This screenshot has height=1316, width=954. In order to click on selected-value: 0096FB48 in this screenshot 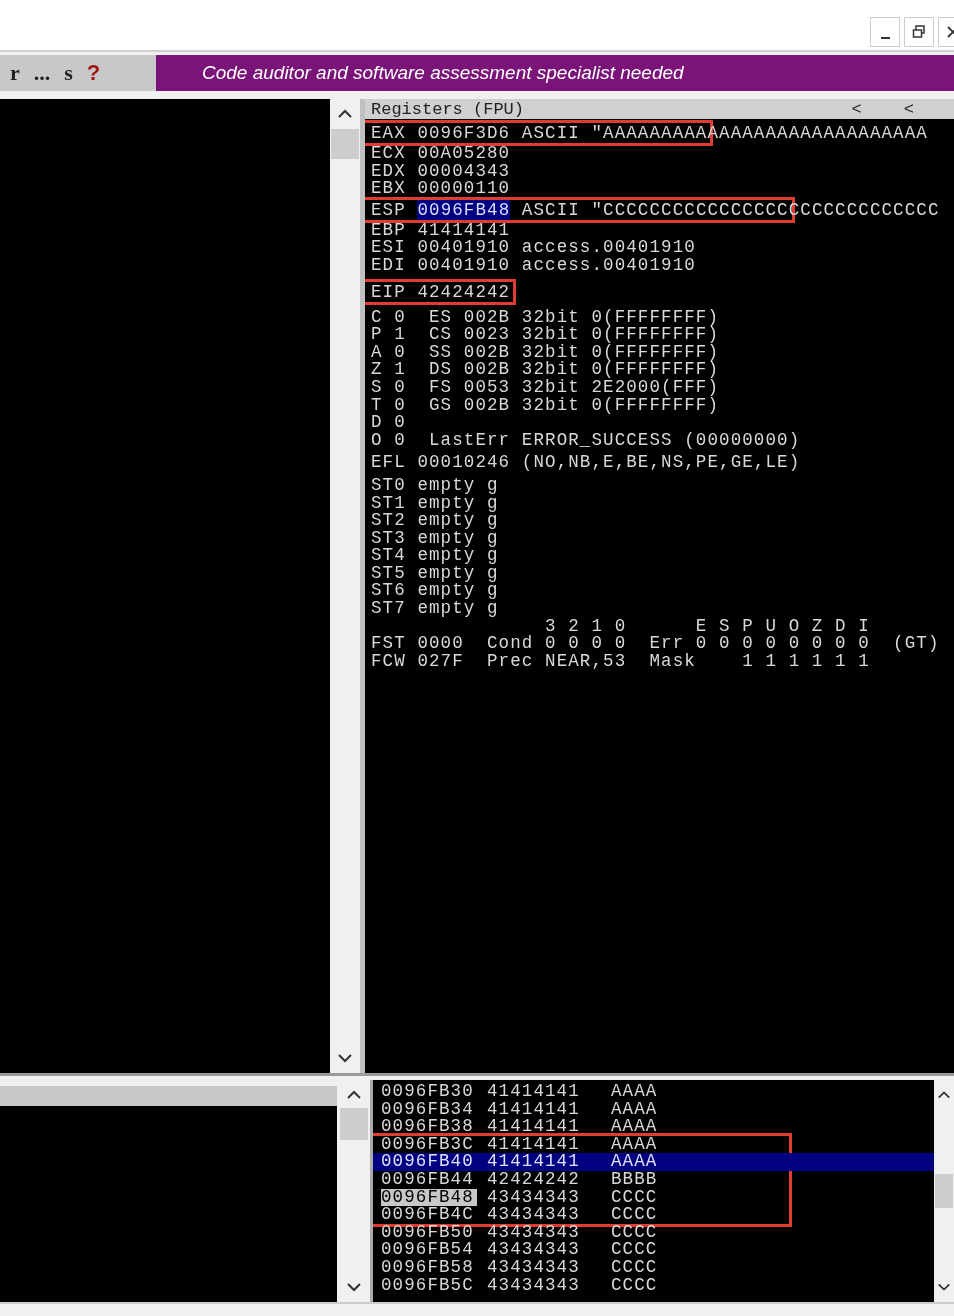, I will do `click(464, 209)`.